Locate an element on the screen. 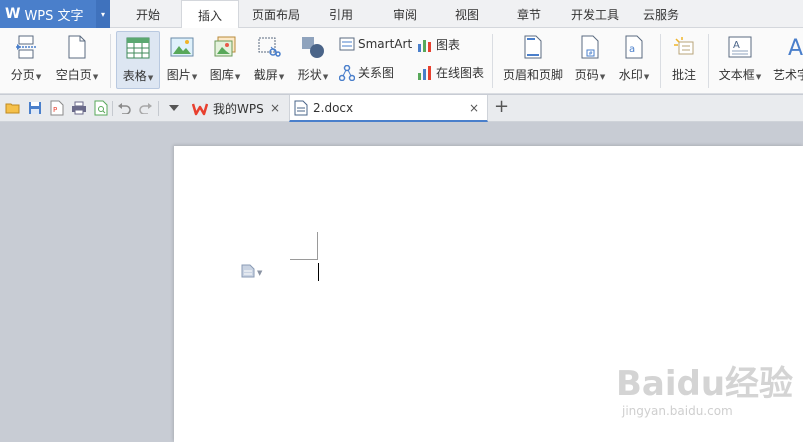 The height and width of the screenshot is (442, 803). smartart-label: SmartArt is located at coordinates (385, 44).